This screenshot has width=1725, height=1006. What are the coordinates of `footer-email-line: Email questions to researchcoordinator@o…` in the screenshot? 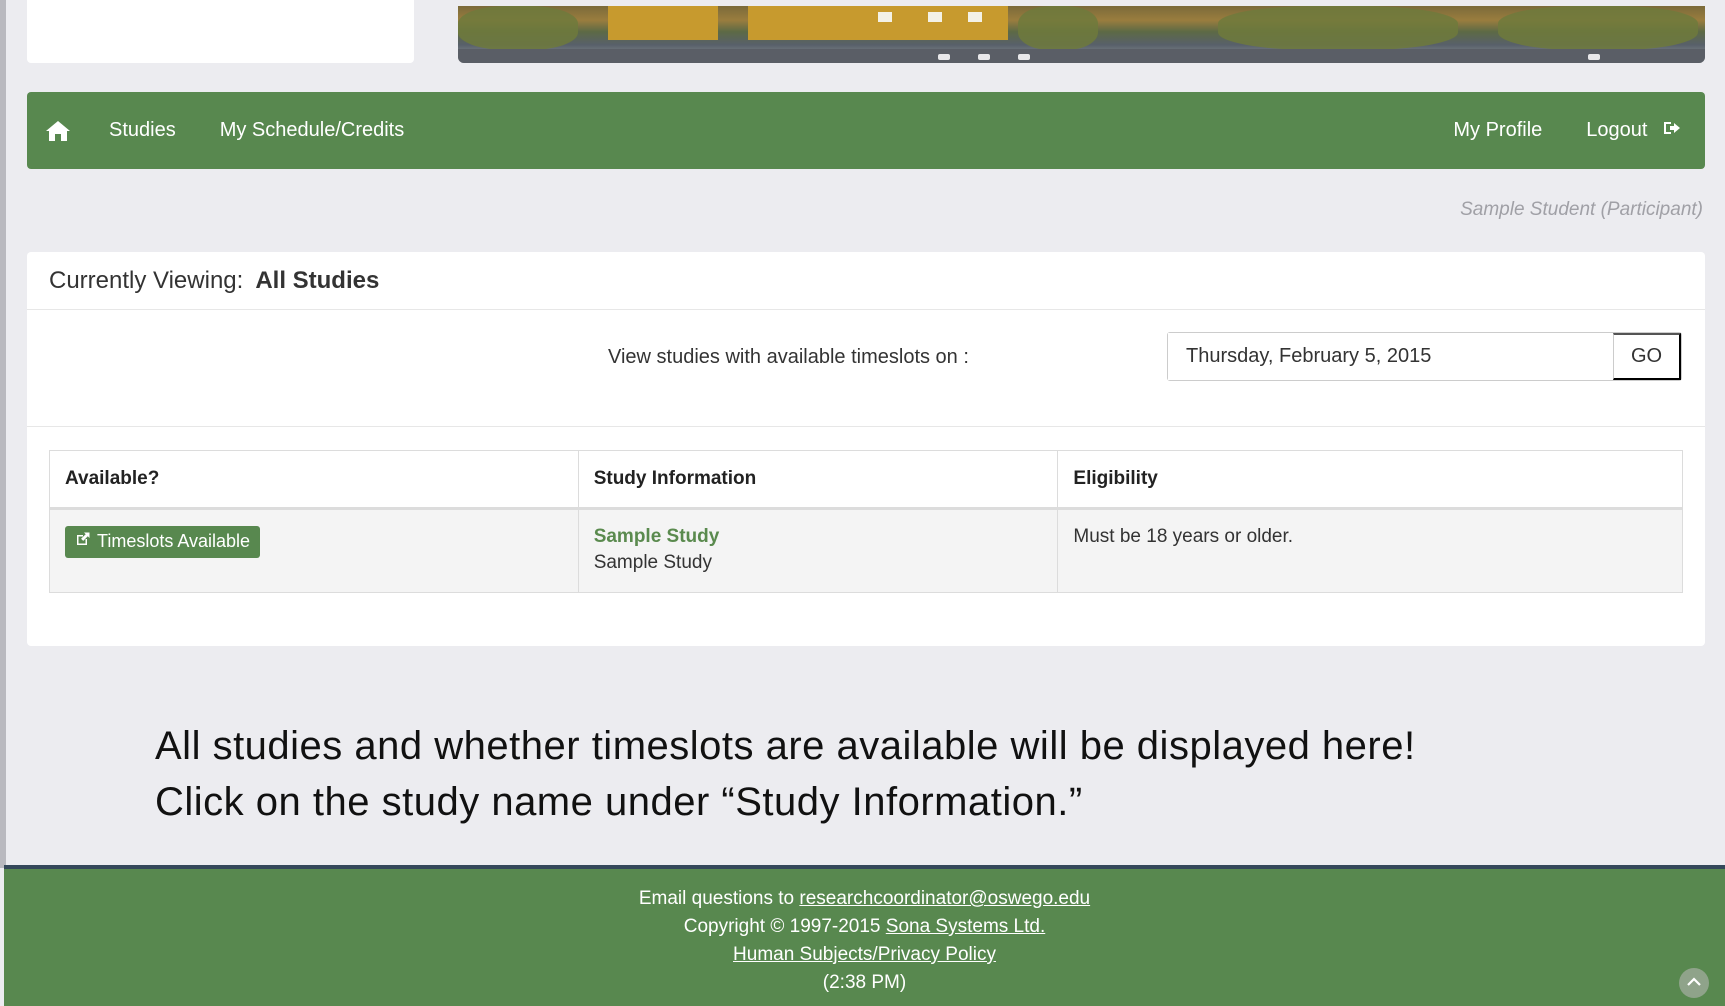 It's located at (864, 899).